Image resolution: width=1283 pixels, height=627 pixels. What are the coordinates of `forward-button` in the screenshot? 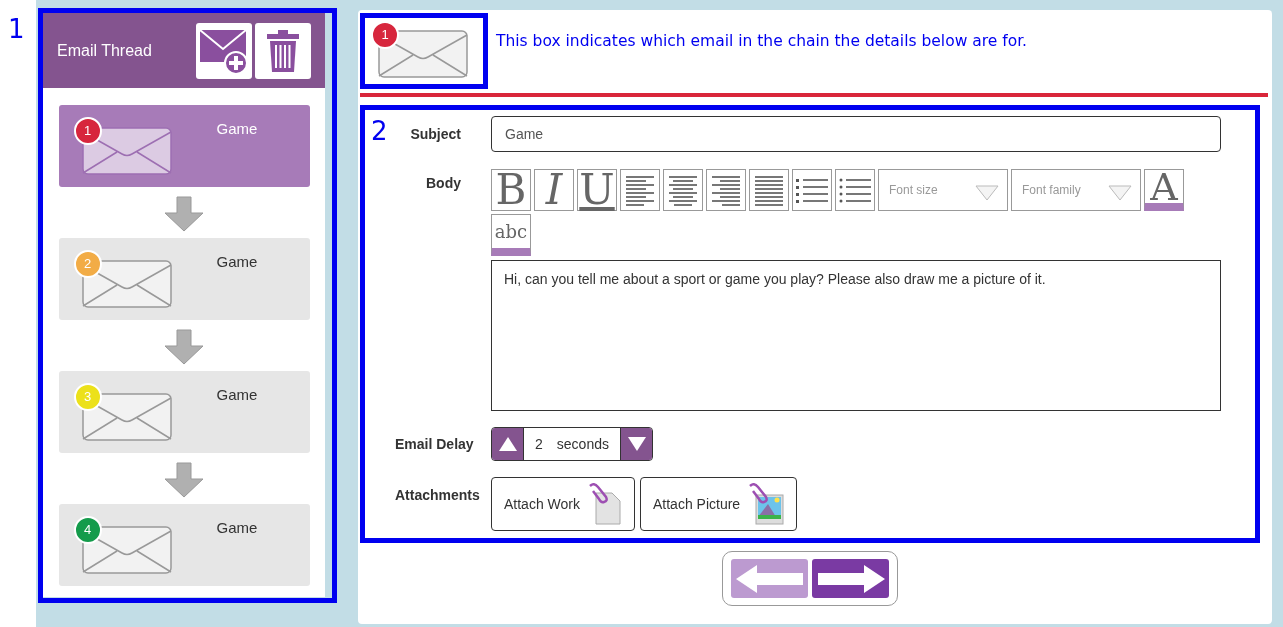 It's located at (850, 578).